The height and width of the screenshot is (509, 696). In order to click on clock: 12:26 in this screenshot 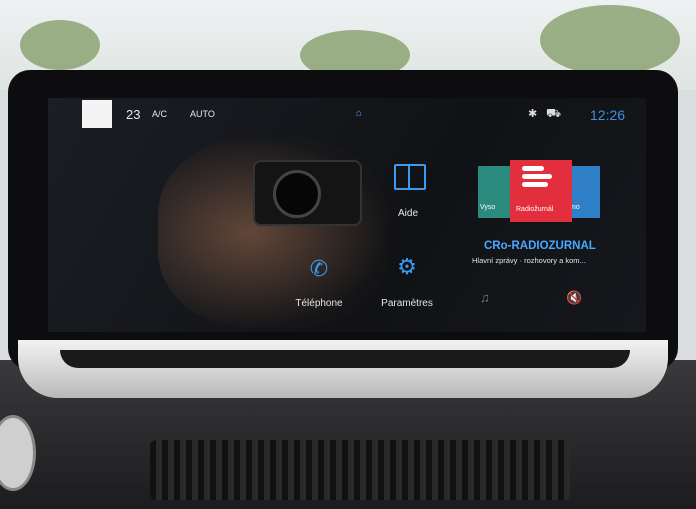, I will do `click(608, 115)`.